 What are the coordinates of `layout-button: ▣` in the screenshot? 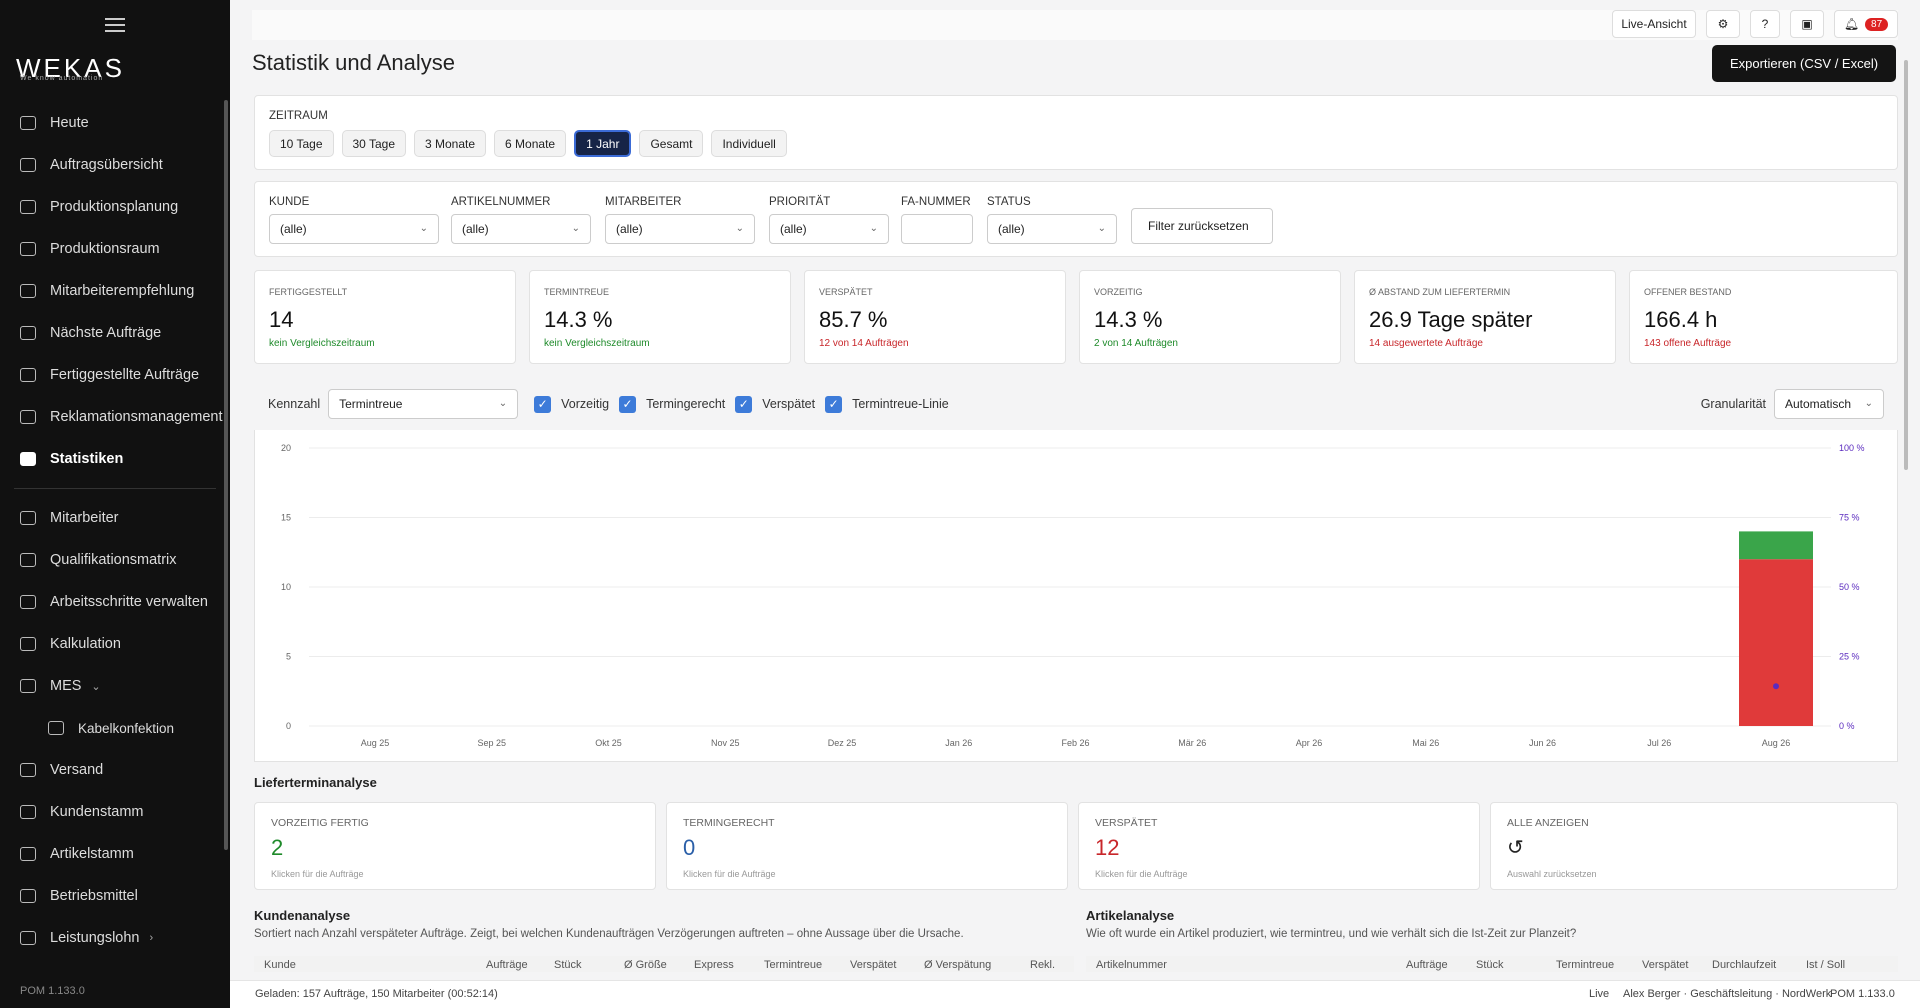 It's located at (1807, 24).